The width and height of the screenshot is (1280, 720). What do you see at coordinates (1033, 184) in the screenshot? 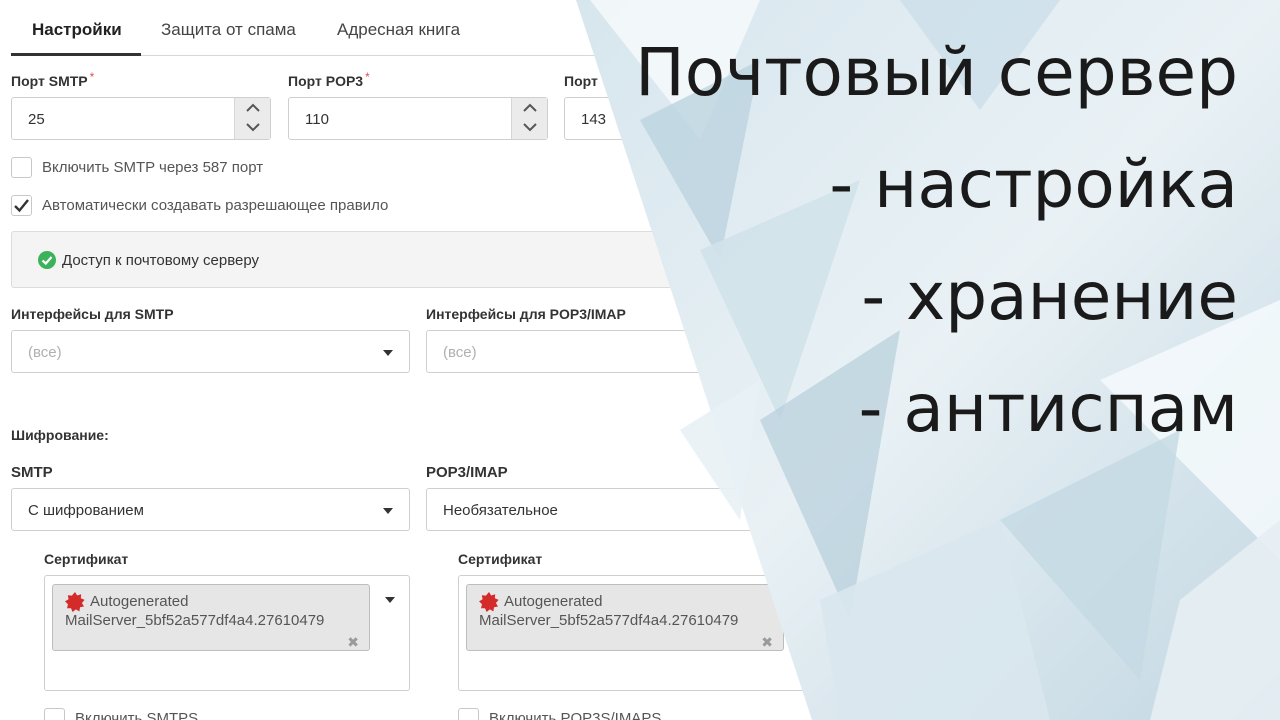
I see `overlay-title-line2: - настройка` at bounding box center [1033, 184].